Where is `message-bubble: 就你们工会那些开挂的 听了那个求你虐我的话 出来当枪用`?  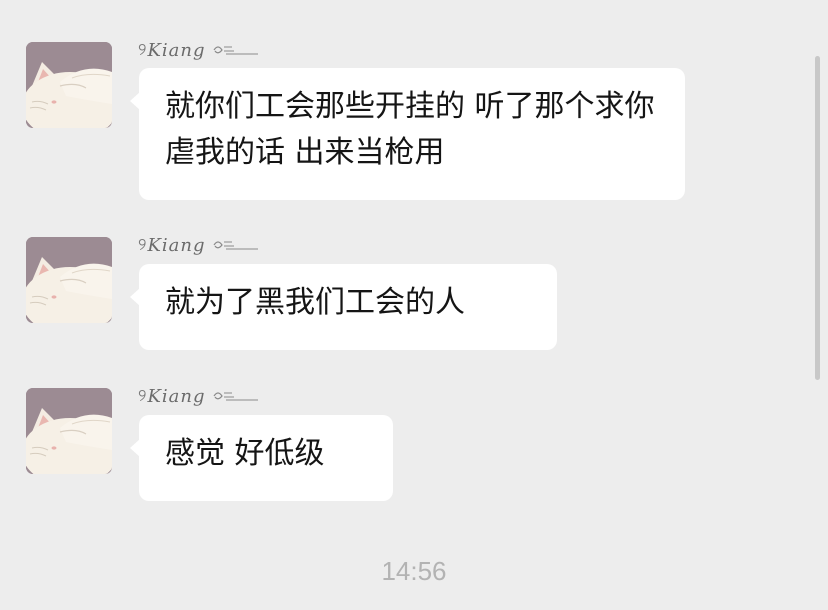 message-bubble: 就你们工会那些开挂的 听了那个求你虐我的话 出来当枪用 is located at coordinates (407, 134).